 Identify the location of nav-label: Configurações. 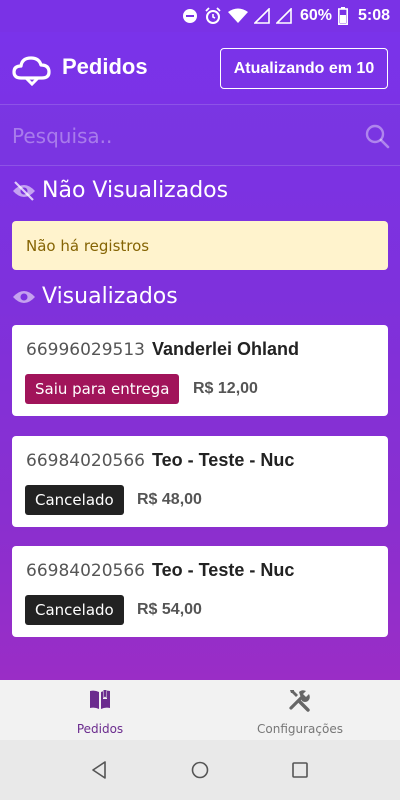
(300, 729).